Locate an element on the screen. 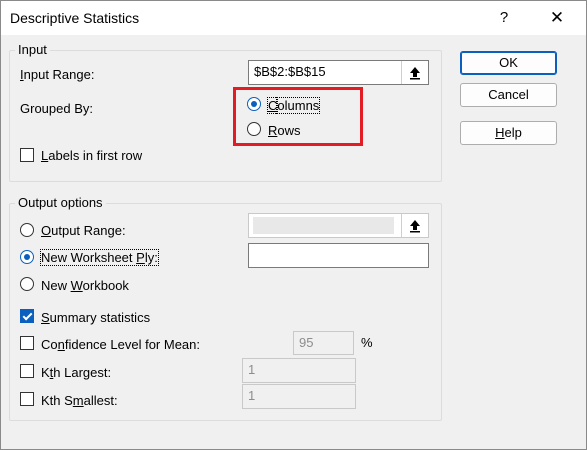 This screenshot has width=587, height=450. kth-largest-value: 1 is located at coordinates (252, 369).